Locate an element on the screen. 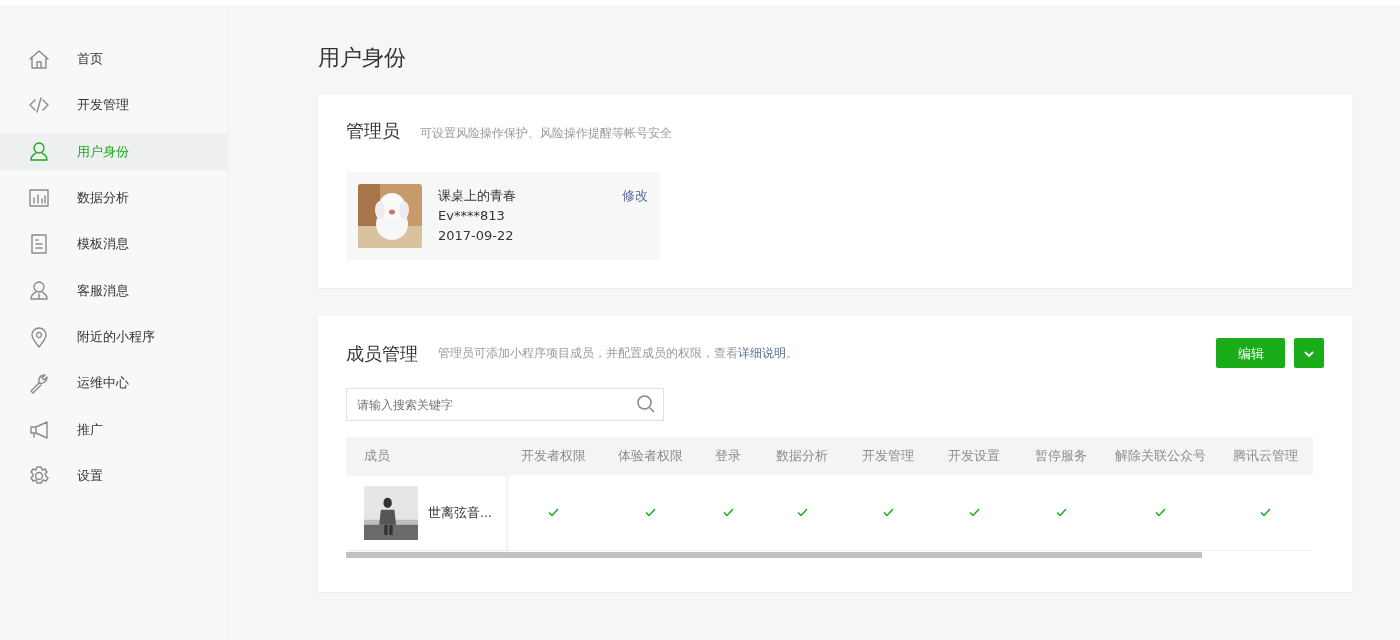 This screenshot has width=1400, height=640. account-id: Ev****813 is located at coordinates (472, 216).